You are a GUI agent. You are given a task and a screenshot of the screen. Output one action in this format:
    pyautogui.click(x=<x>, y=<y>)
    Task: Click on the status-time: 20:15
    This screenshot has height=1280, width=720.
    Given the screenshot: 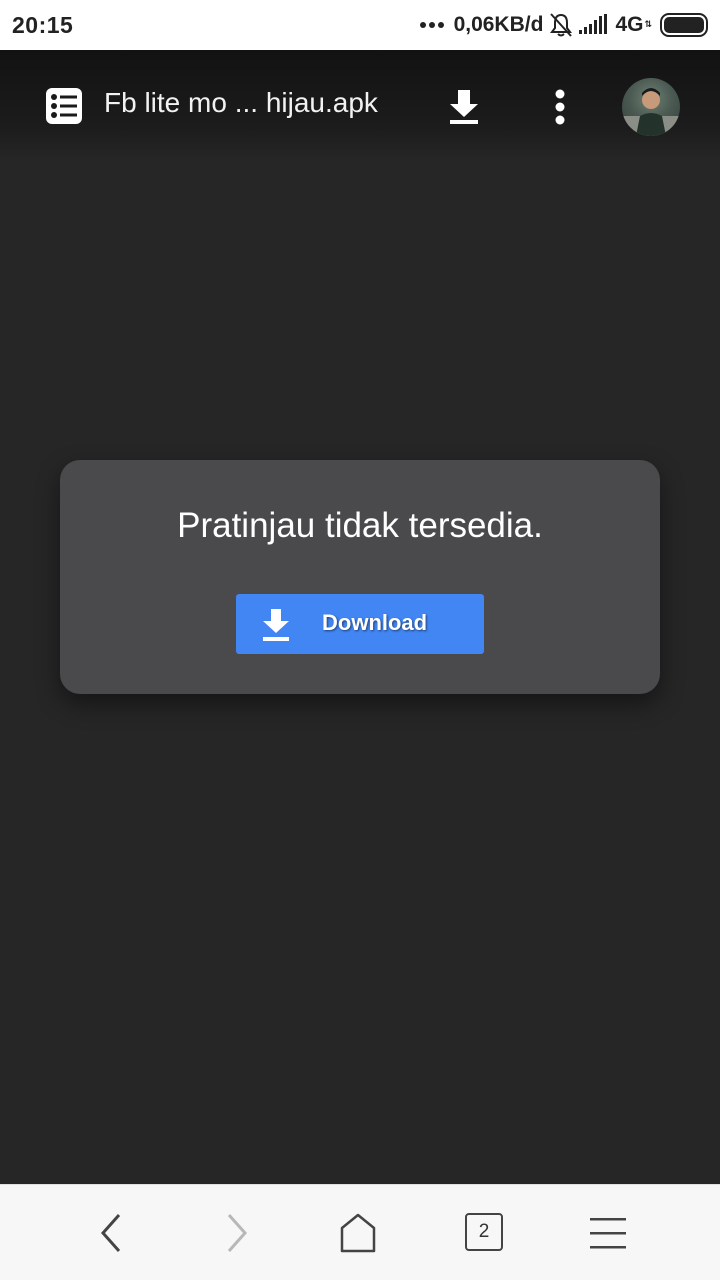 What is the action you would take?
    pyautogui.click(x=43, y=24)
    